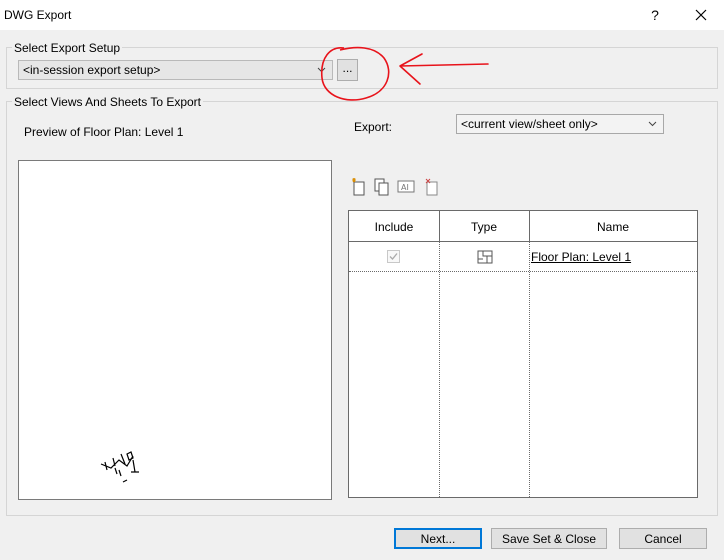 The height and width of the screenshot is (560, 724). What do you see at coordinates (67, 48) in the screenshot?
I see `export-setup-group-label: Select Export Setup` at bounding box center [67, 48].